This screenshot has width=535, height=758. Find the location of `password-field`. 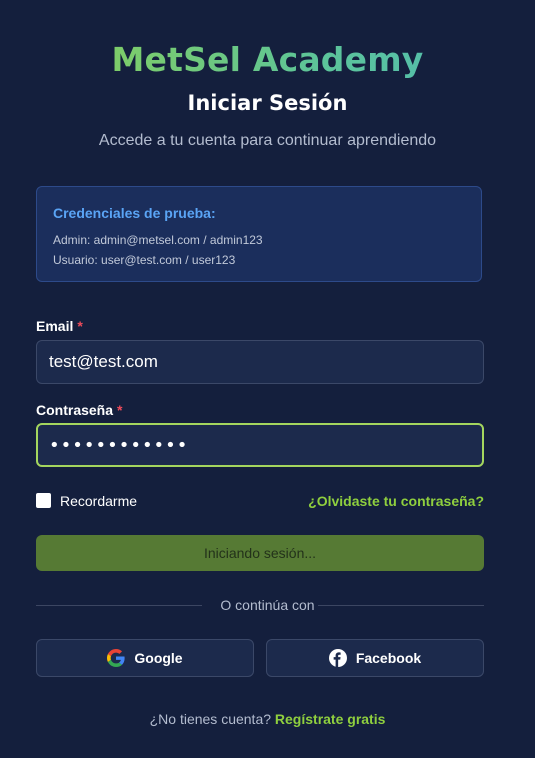

password-field is located at coordinates (260, 445).